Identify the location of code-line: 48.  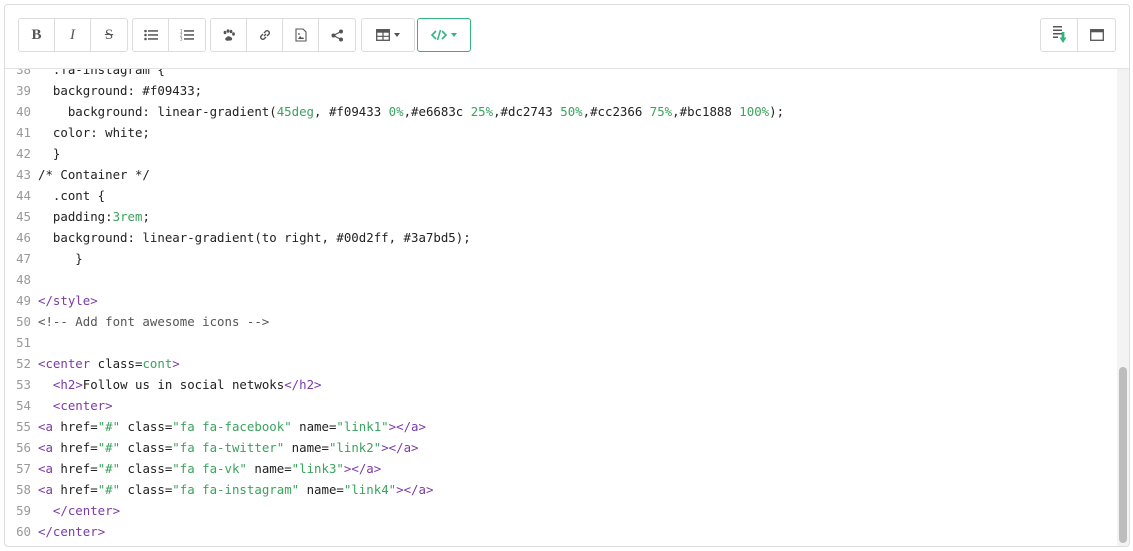
(561, 279).